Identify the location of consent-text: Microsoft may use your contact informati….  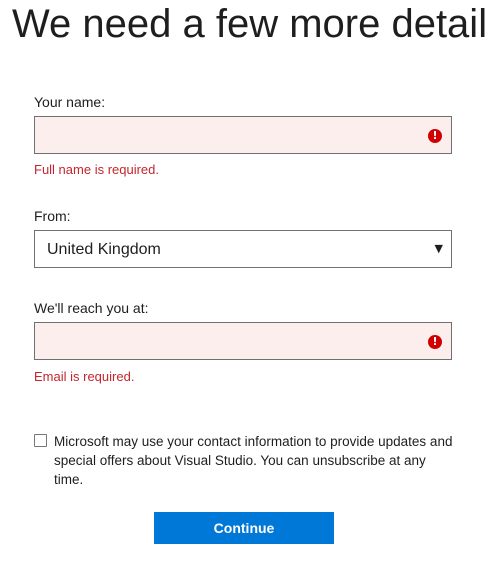
(253, 460).